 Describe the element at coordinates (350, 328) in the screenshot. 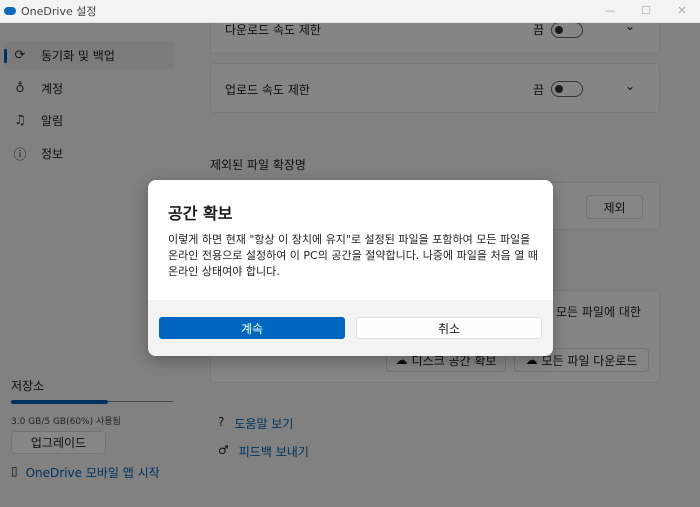

I see `dialog-footer: 계속 취소` at that location.